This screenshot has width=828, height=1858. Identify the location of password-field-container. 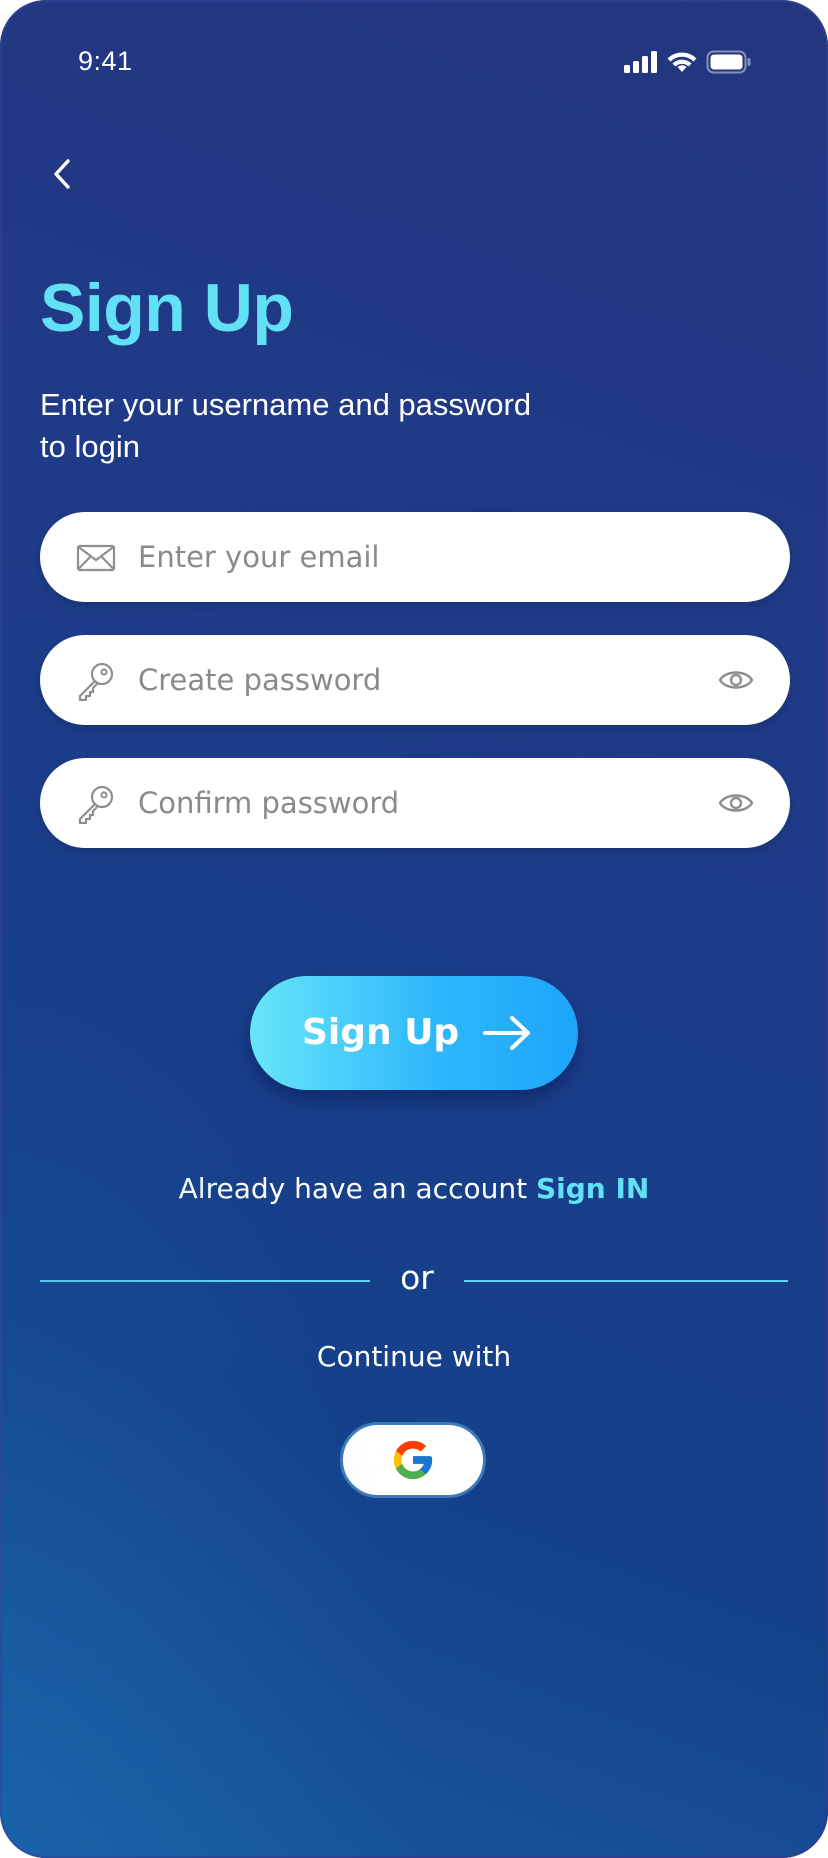
(415, 680).